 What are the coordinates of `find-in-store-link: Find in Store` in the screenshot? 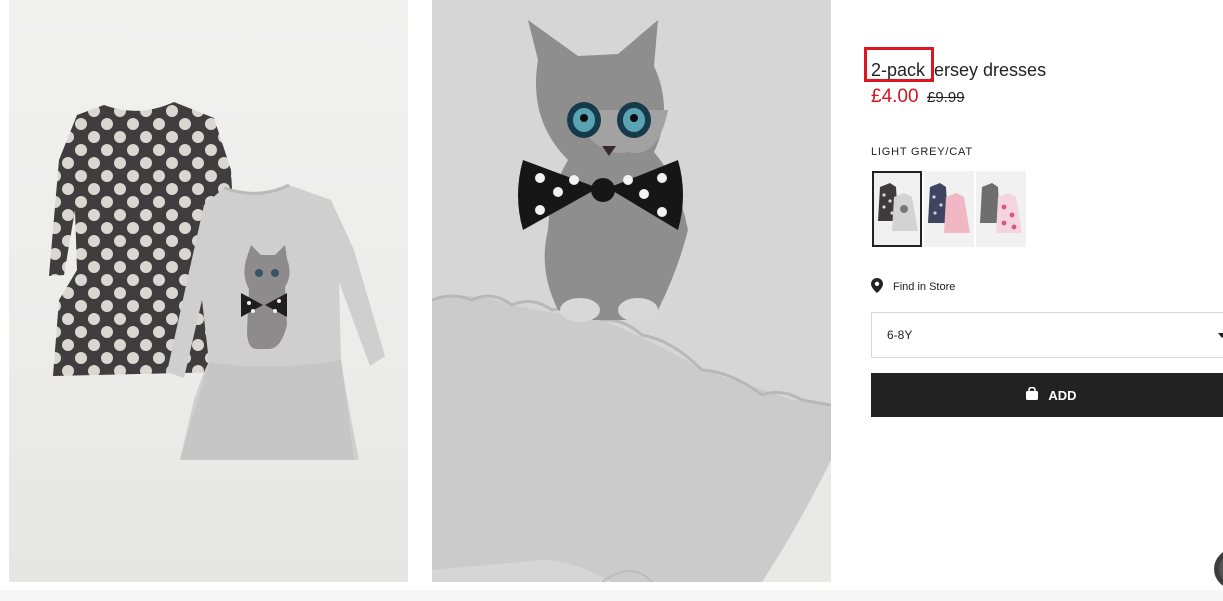 It's located at (913, 287).